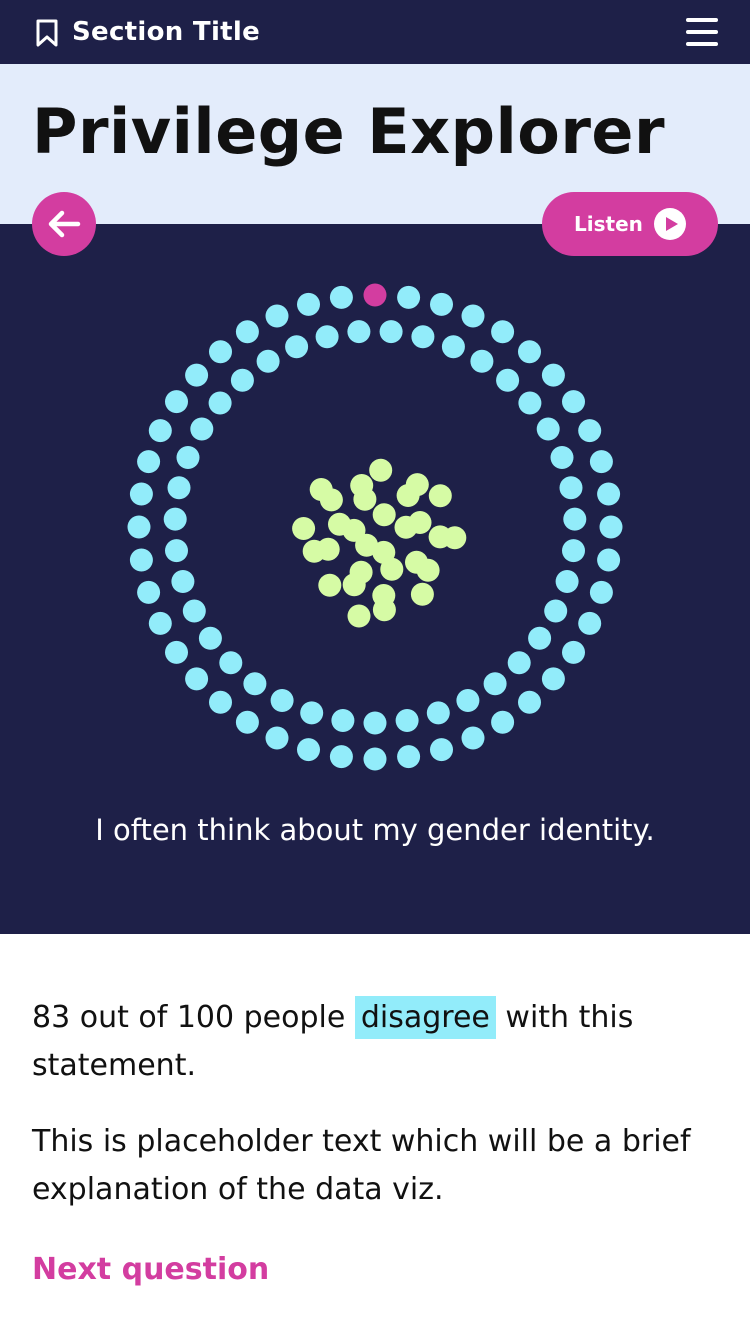  Describe the element at coordinates (670, 224) in the screenshot. I see `play-icon` at that location.